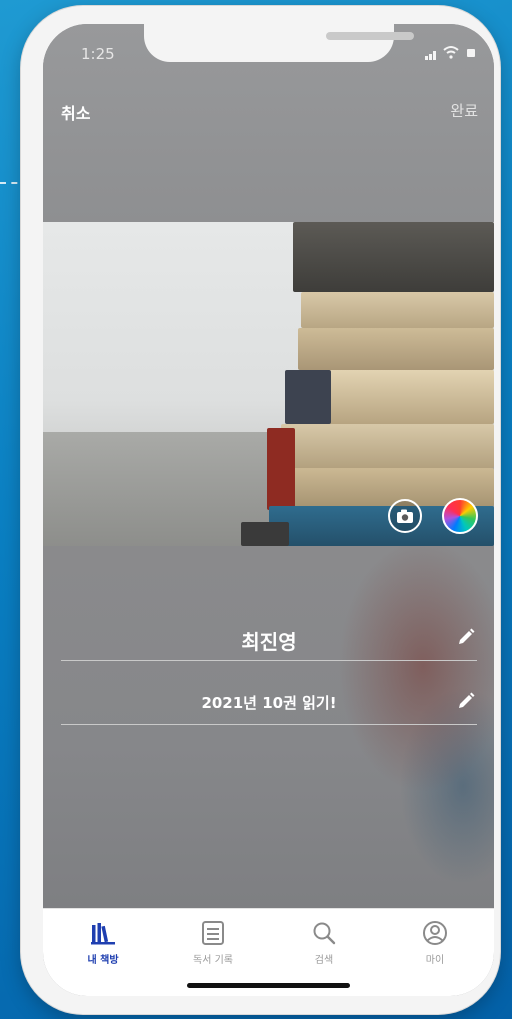 The width and height of the screenshot is (512, 1019). What do you see at coordinates (471, 53) in the screenshot?
I see `battery-icon` at bounding box center [471, 53].